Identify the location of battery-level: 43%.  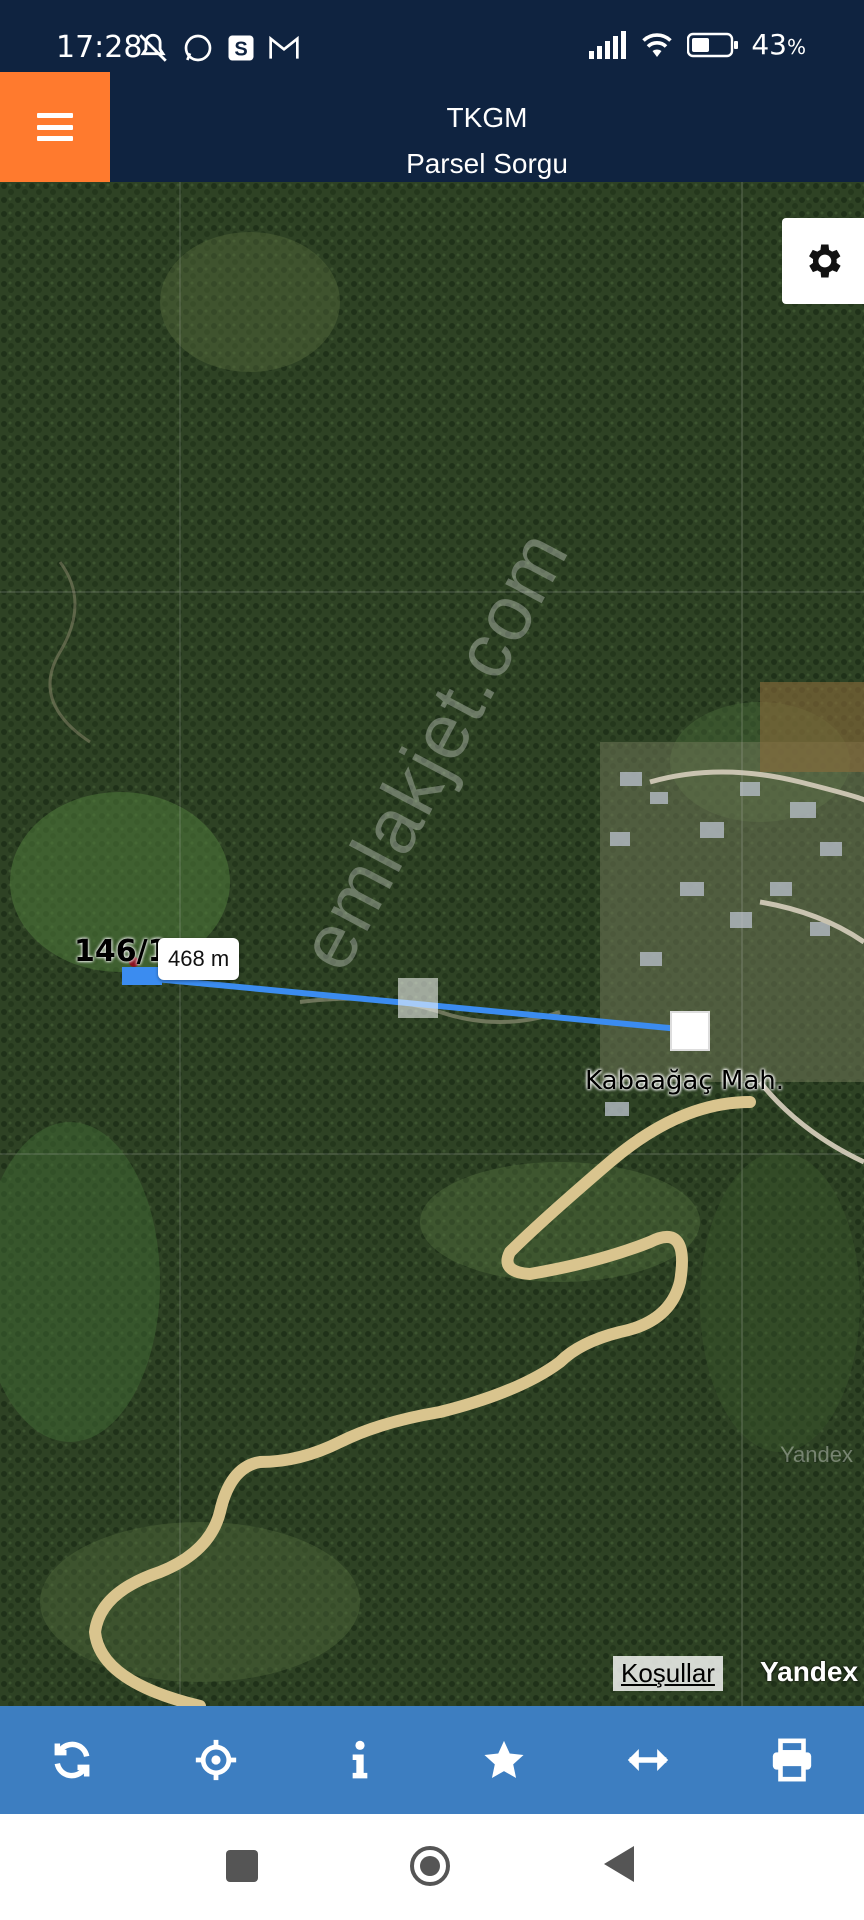
(778, 44).